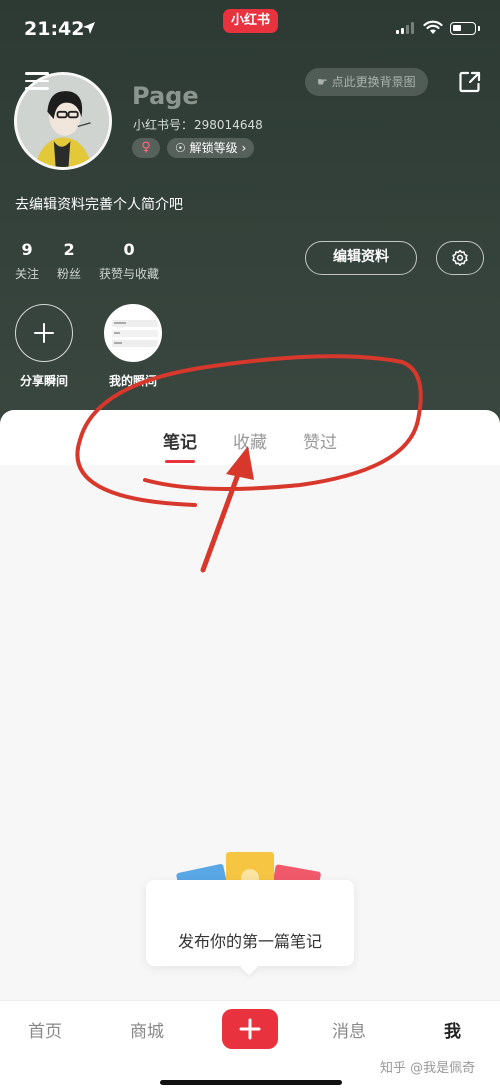  I want to click on edit-profile-button: 编辑资料, so click(361, 258).